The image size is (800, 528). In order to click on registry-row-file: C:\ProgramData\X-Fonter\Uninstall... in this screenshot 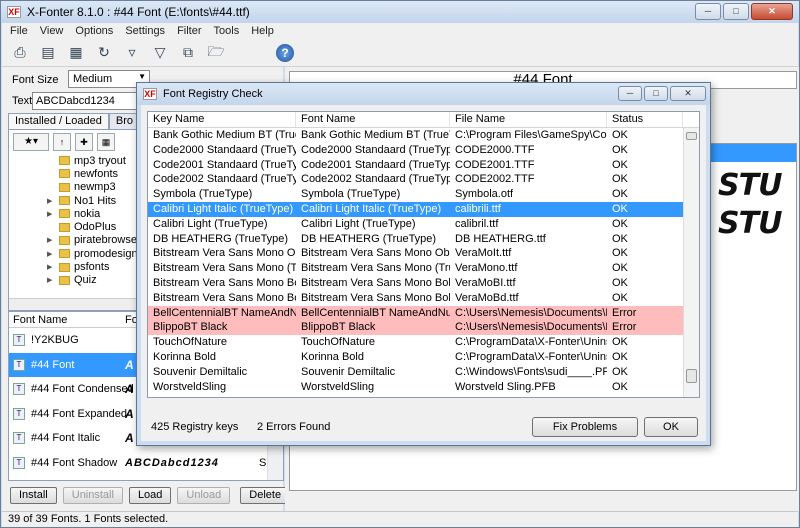, I will do `click(531, 356)`.